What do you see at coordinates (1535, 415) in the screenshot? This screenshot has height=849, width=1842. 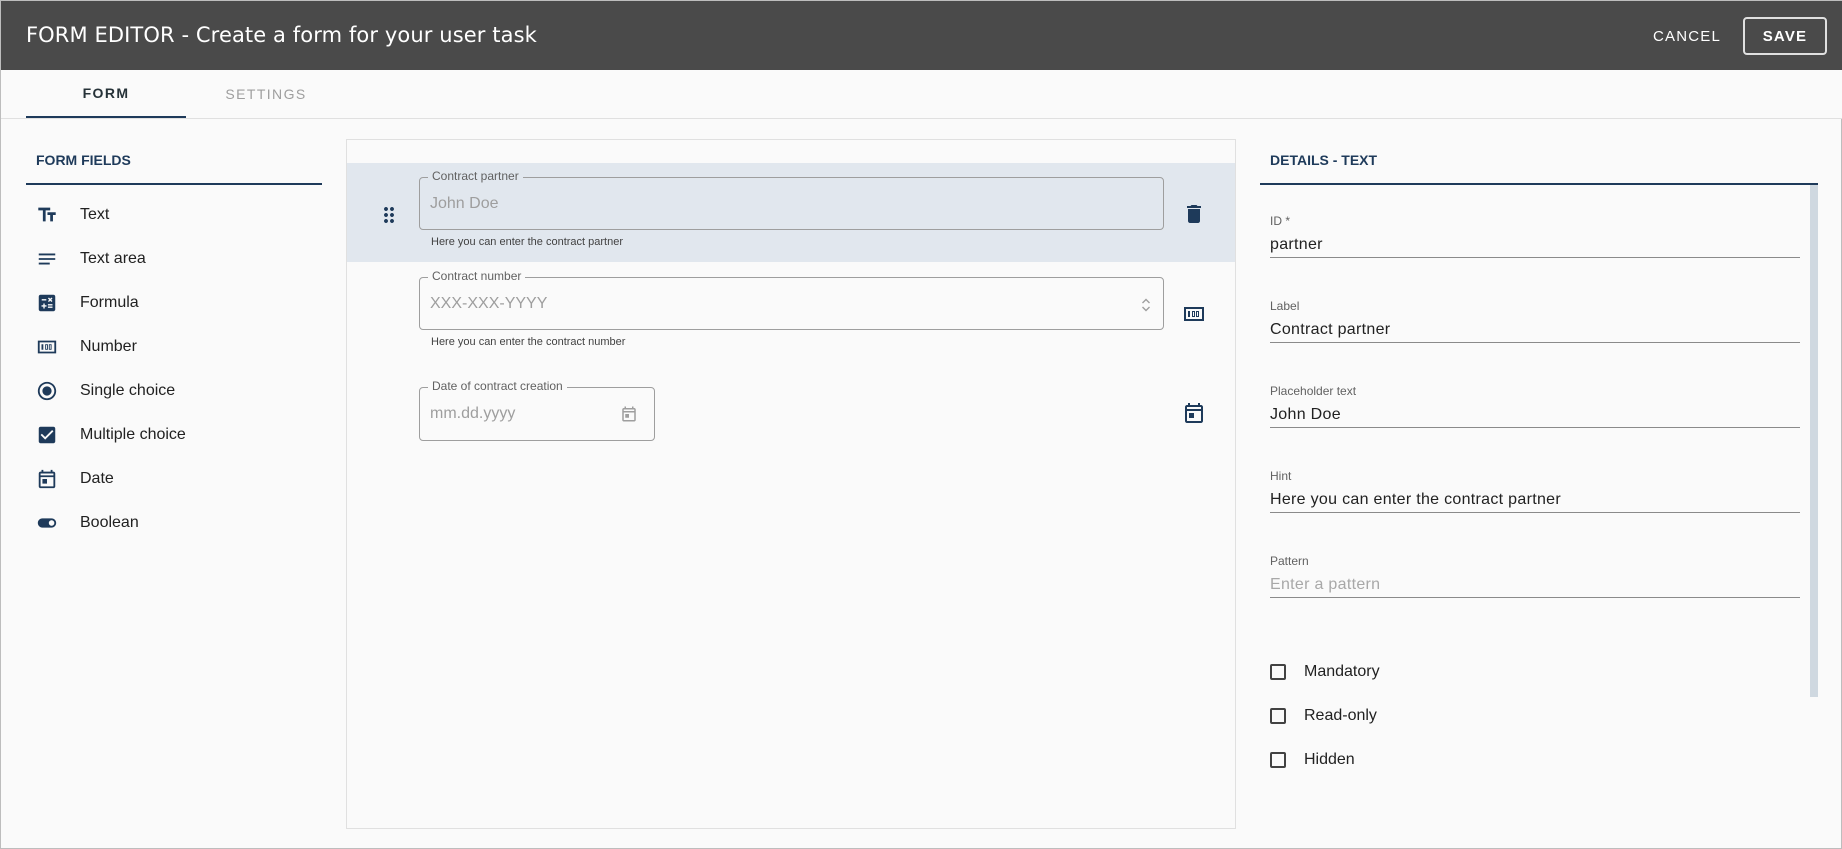 I see `placeholder-input` at bounding box center [1535, 415].